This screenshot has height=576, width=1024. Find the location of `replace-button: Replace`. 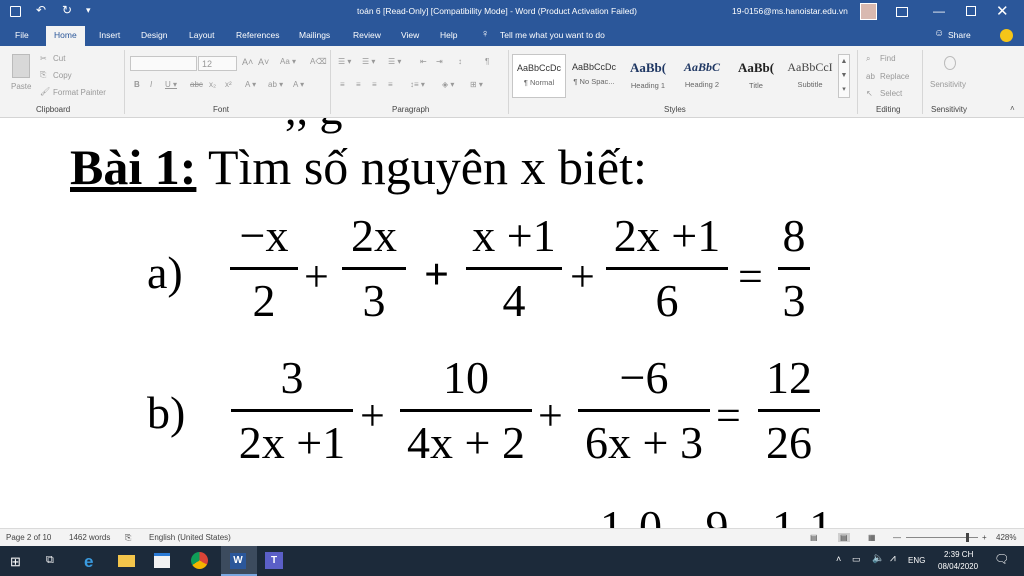

replace-button: Replace is located at coordinates (894, 76).